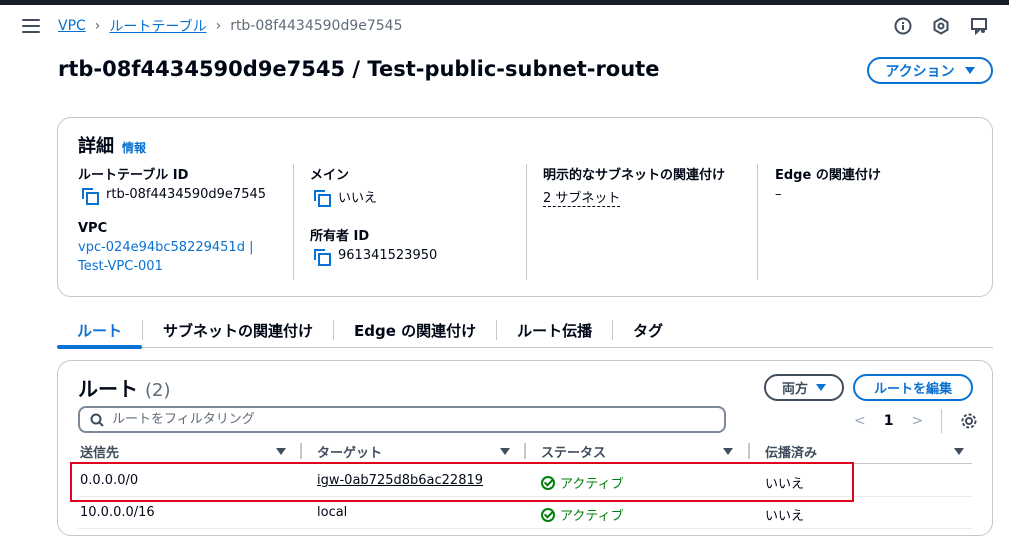 Image resolution: width=1009 pixels, height=536 pixels. Describe the element at coordinates (157, 26) in the screenshot. I see `breadcrumb-route-tables: ルートテーブル` at that location.